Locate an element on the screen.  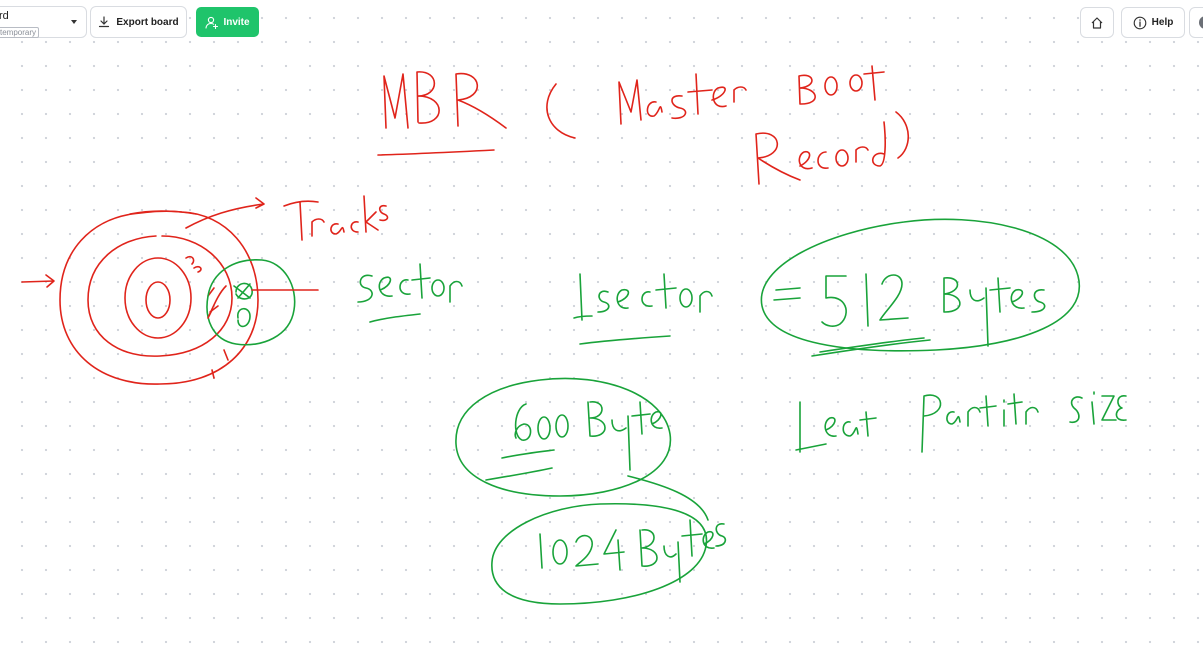
disk-tracks-diagram is located at coordinates (143, 291).